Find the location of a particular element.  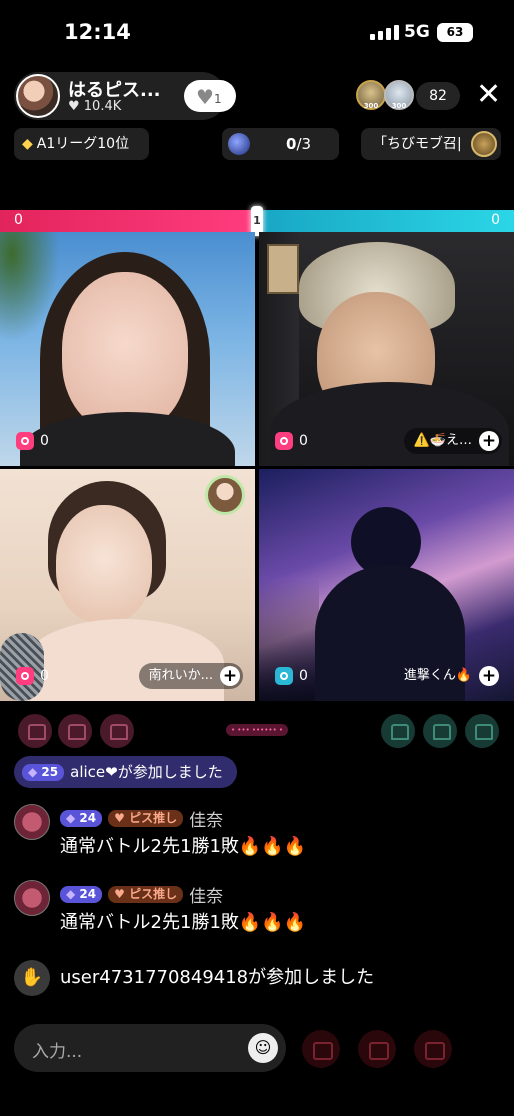

clock: 12:14 is located at coordinates (97, 32).